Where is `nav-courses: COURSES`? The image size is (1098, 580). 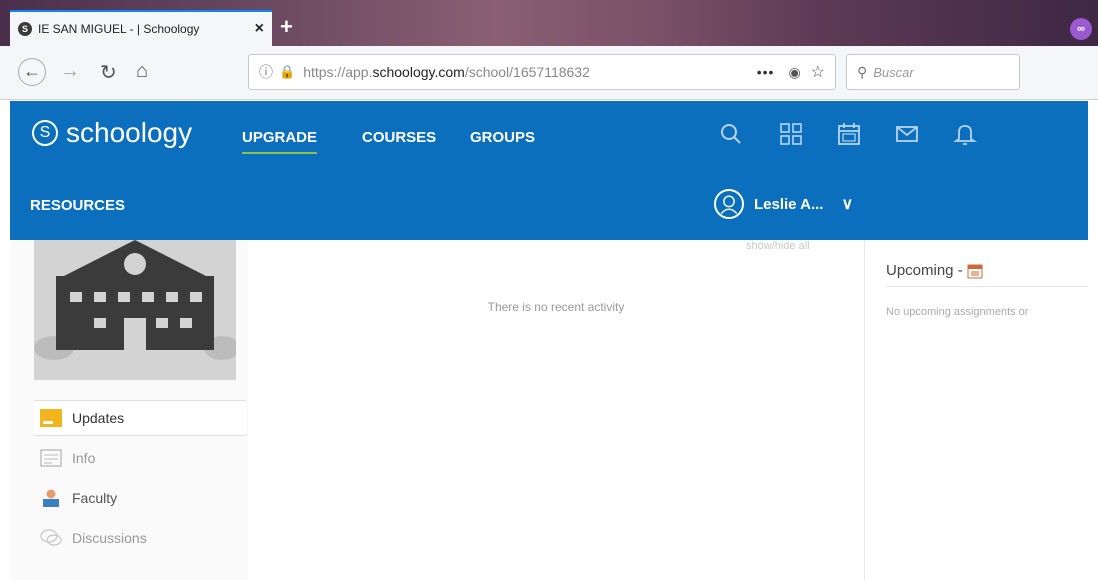 nav-courses: COURSES is located at coordinates (399, 137).